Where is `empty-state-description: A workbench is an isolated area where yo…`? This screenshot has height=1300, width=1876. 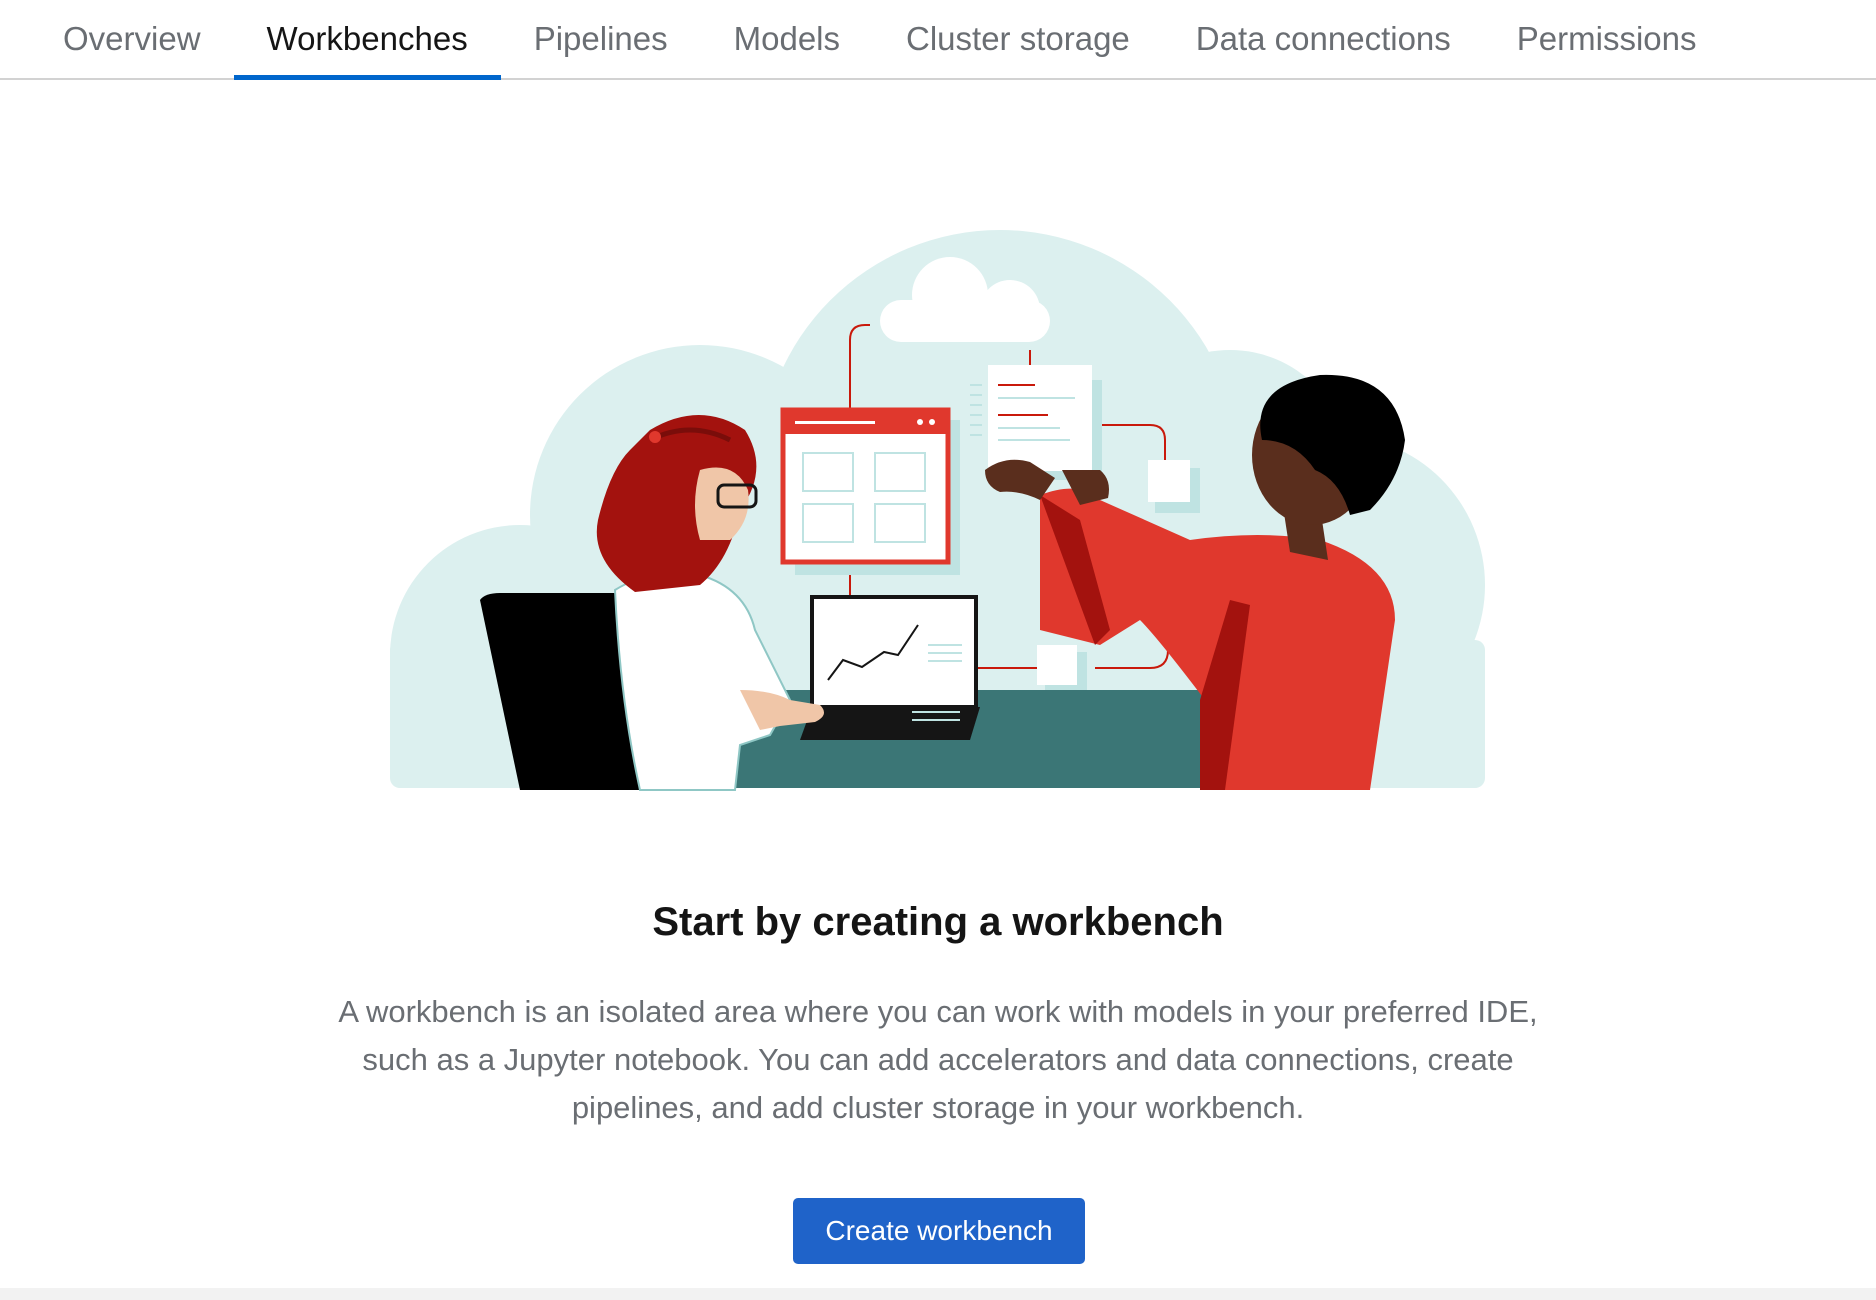
empty-state-description: A workbench is an isolated area where yo… is located at coordinates (938, 1059).